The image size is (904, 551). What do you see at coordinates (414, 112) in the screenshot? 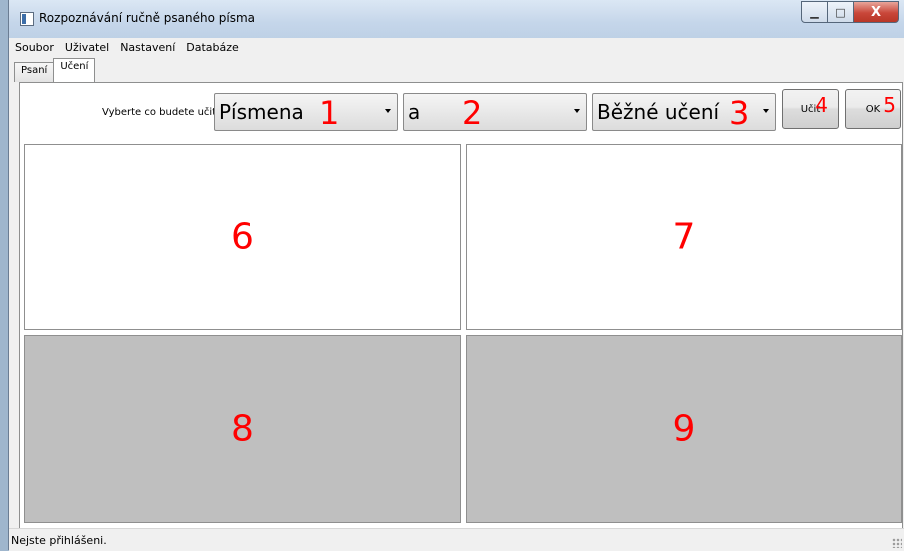
I see `character-combo-value: a` at bounding box center [414, 112].